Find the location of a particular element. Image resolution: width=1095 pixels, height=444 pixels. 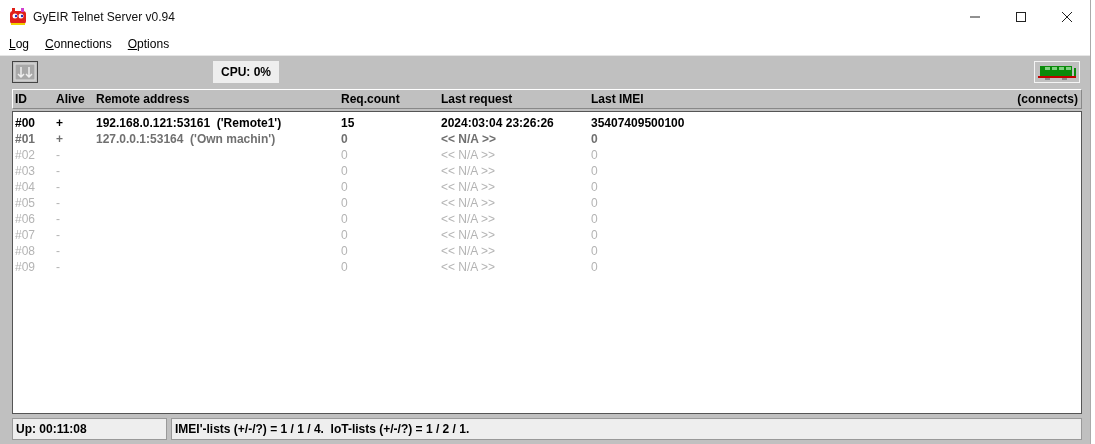

table-cell: 192.168.0.121:53161 ('Remote1') is located at coordinates (189, 123).